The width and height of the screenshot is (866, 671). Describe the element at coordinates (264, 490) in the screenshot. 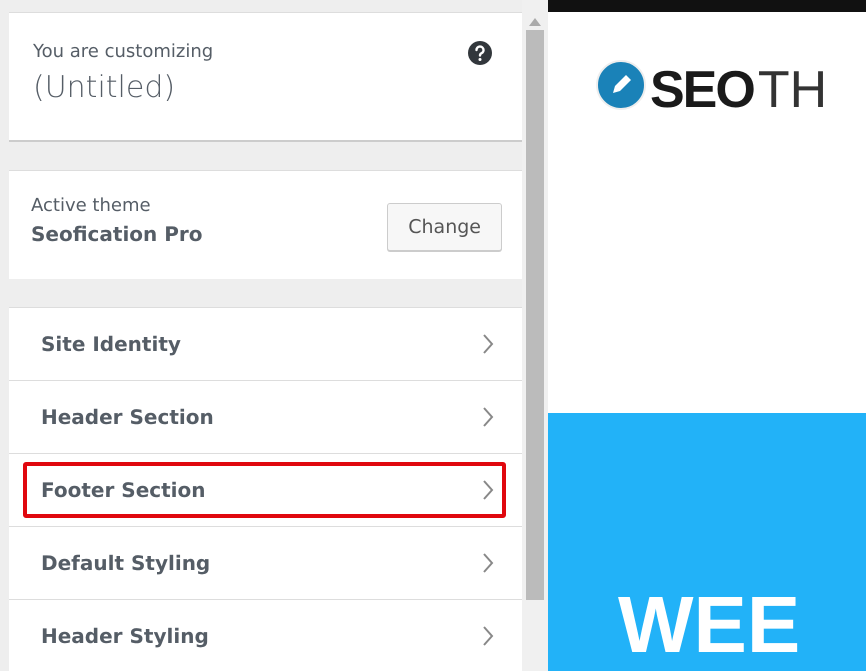

I see `section-item: Footer Section` at that location.